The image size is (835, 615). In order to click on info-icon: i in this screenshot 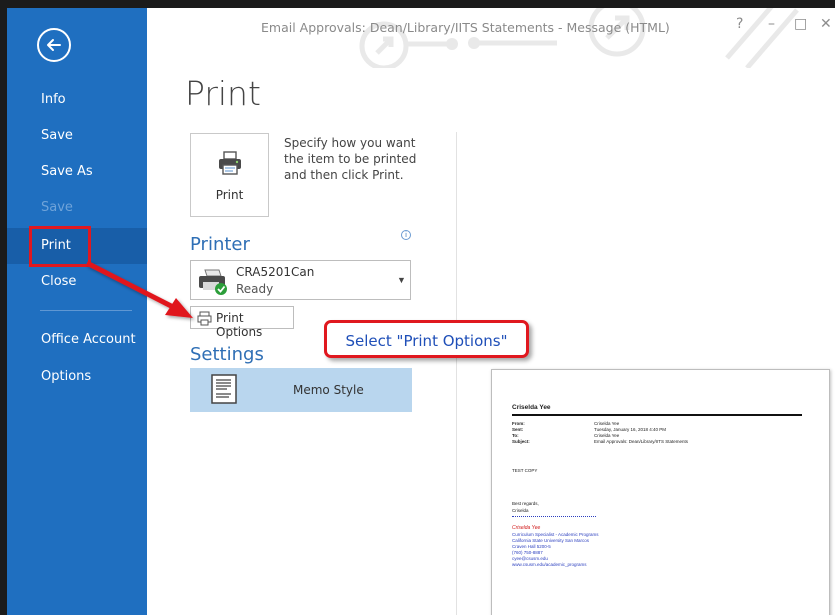, I will do `click(406, 235)`.